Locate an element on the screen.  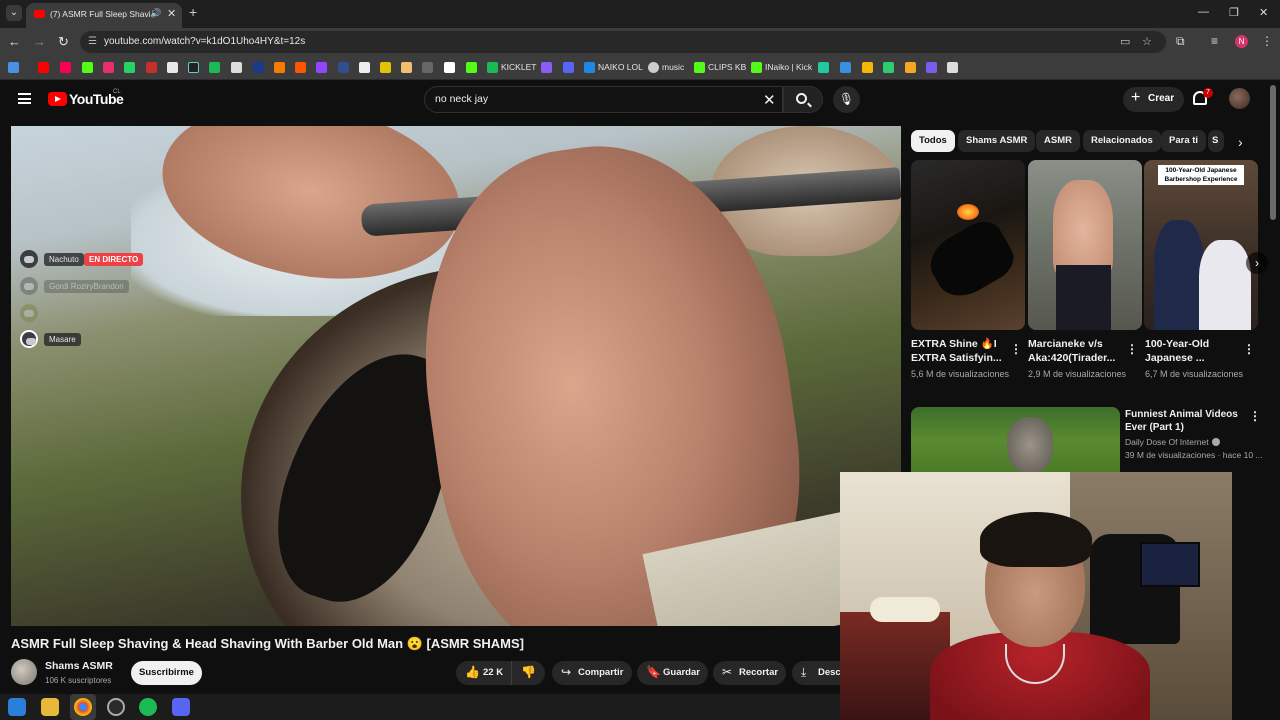
chip-asmr: ASMR is located at coordinates (1058, 141).